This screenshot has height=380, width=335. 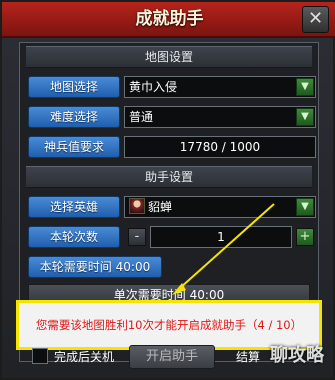 I want to click on difficulty-dropdown: 普通 ▼, so click(x=220, y=117).